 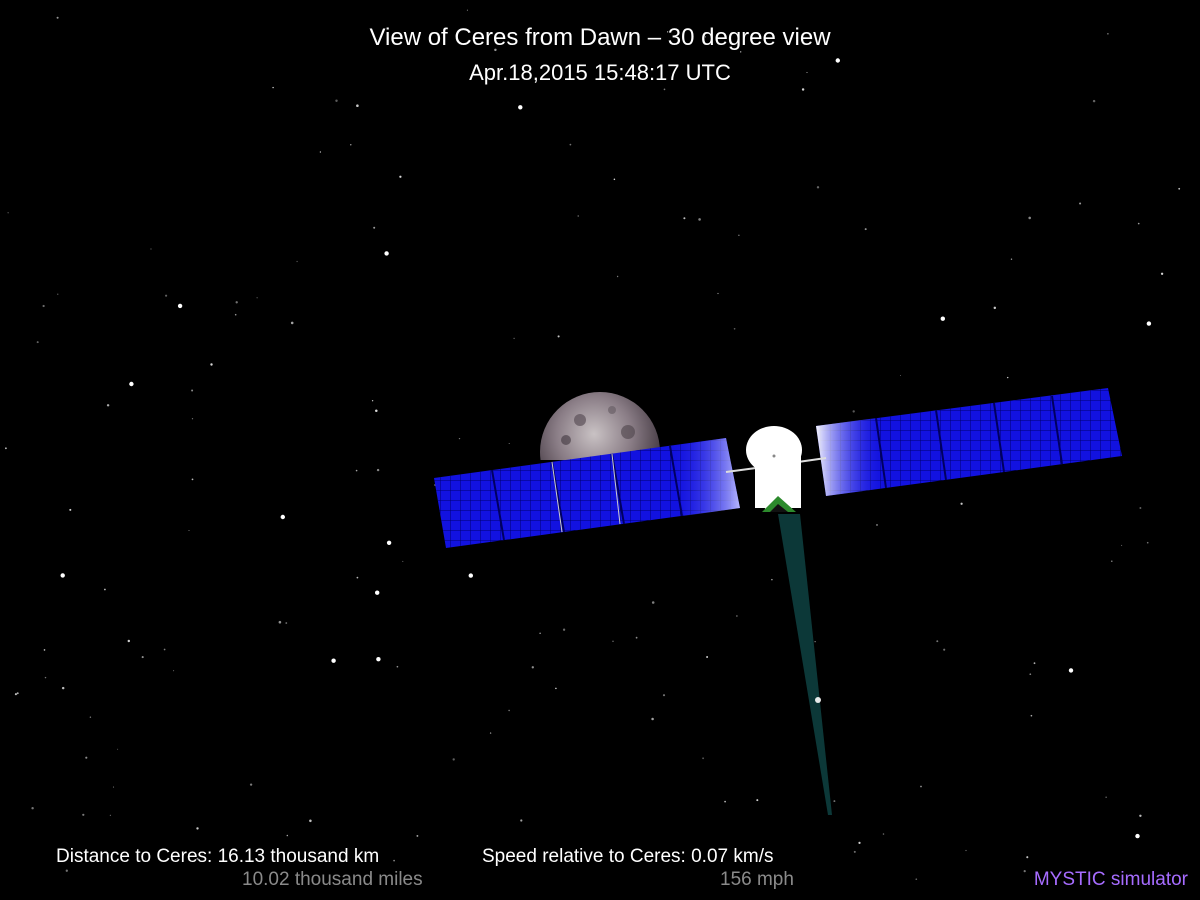 I want to click on beam-highlight, so click(x=818, y=700).